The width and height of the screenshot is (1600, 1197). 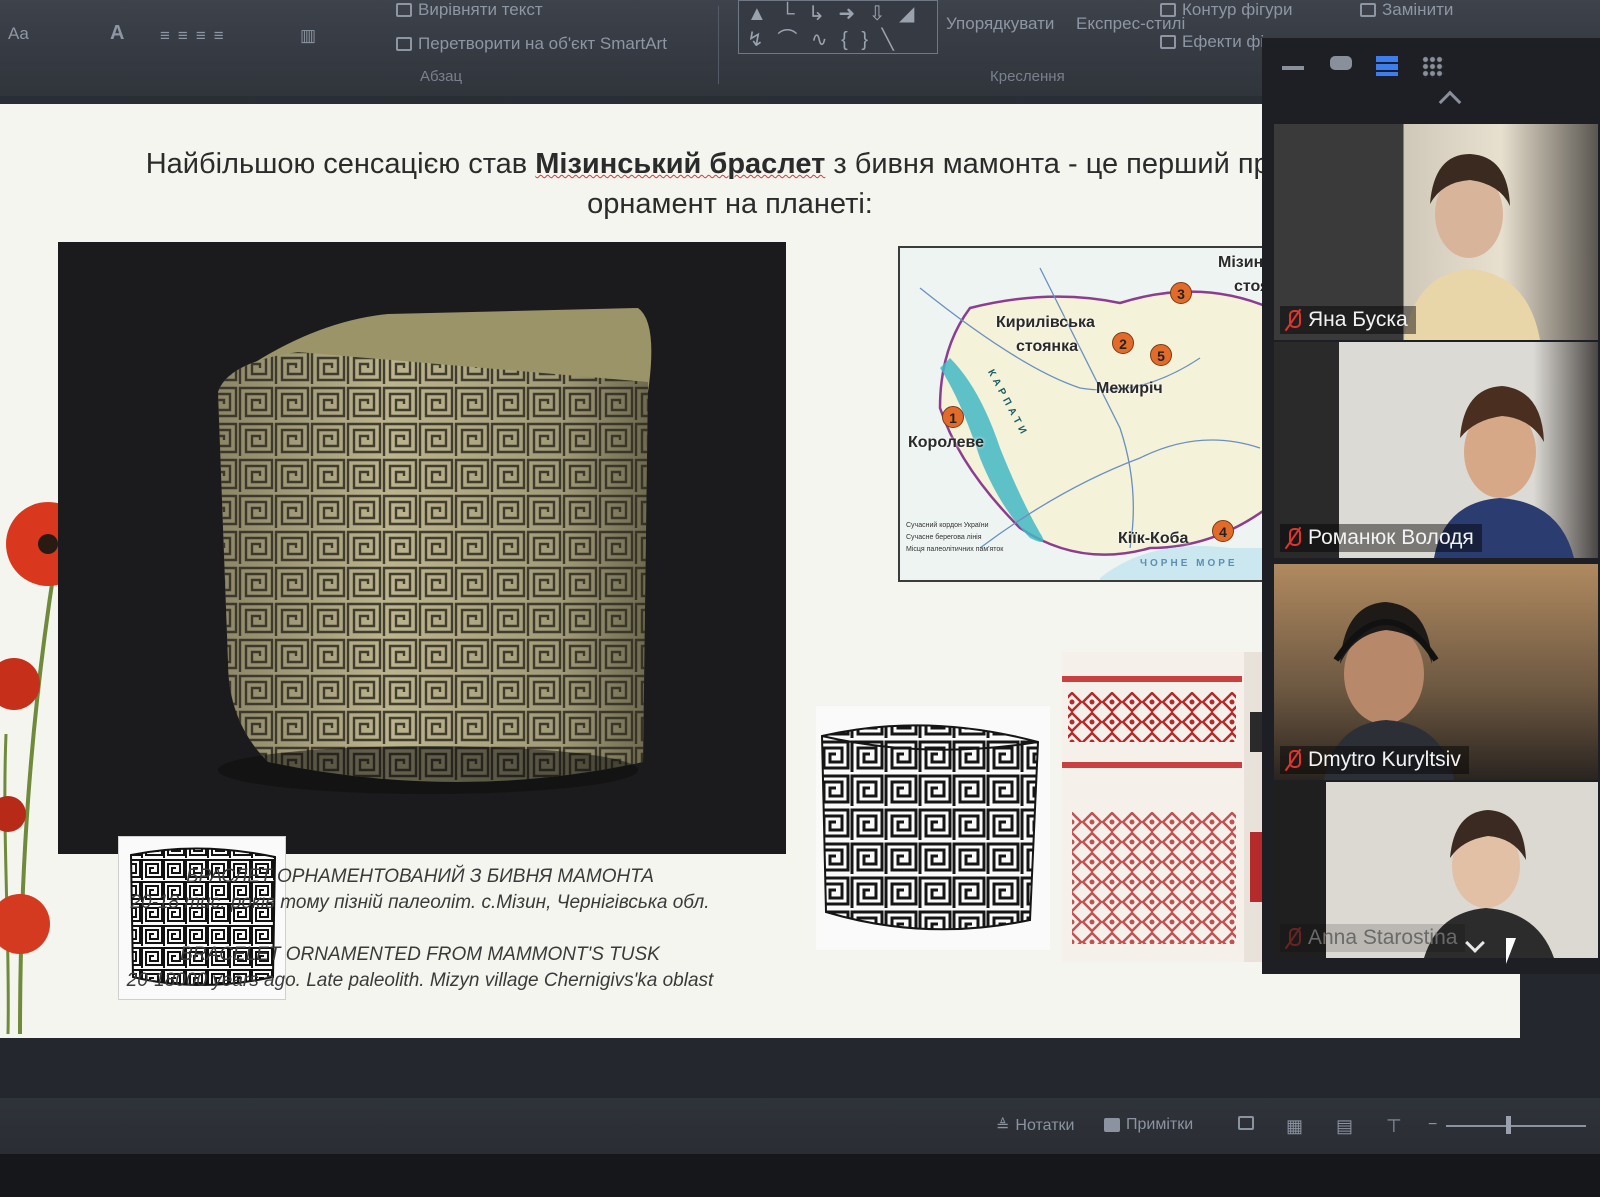 I want to click on bracelet-sketch-large-image, so click(x=930, y=827).